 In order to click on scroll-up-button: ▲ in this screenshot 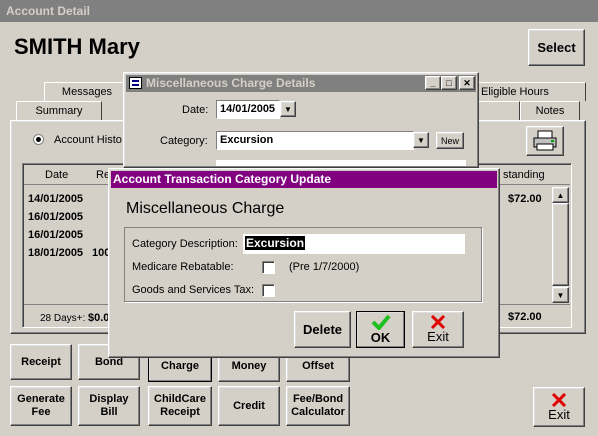, I will do `click(560, 195)`.